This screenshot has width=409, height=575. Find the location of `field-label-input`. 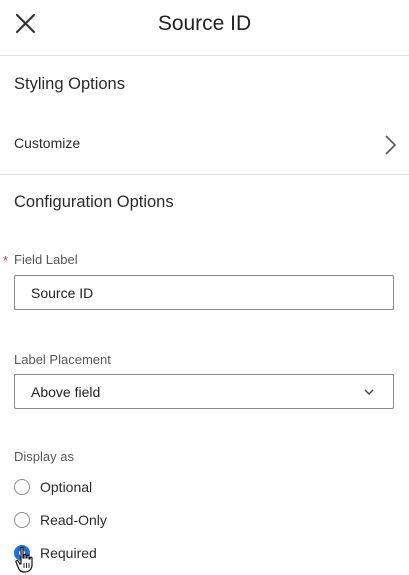

field-label-input is located at coordinates (204, 292).